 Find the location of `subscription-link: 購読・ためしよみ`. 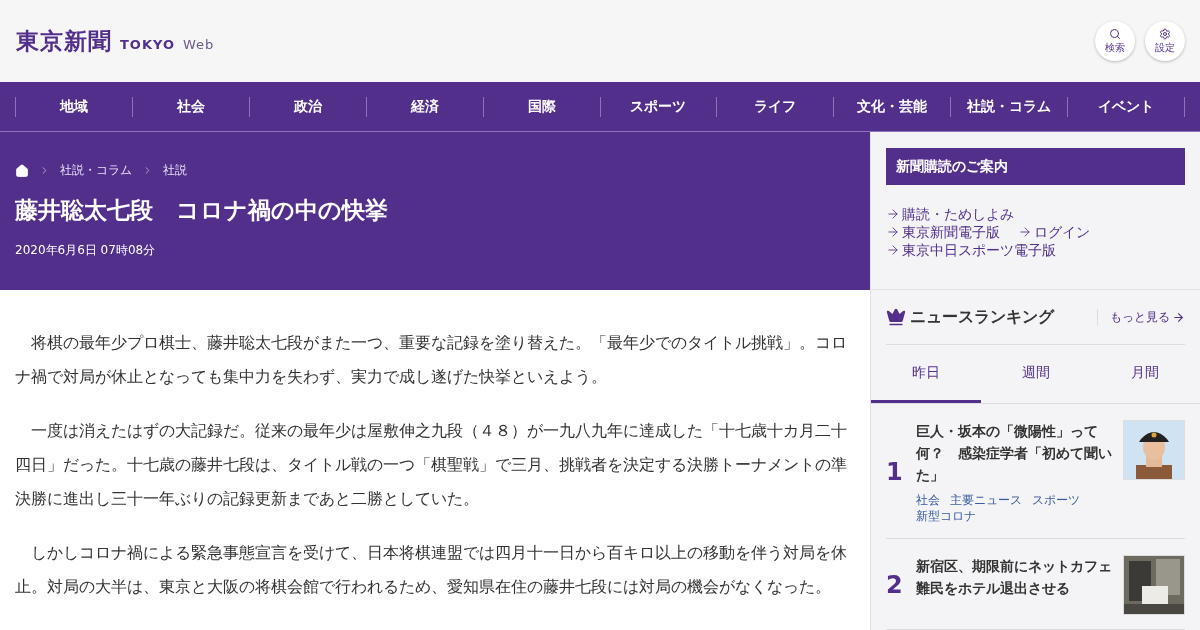

subscription-link: 購読・ためしよみ is located at coordinates (950, 214).